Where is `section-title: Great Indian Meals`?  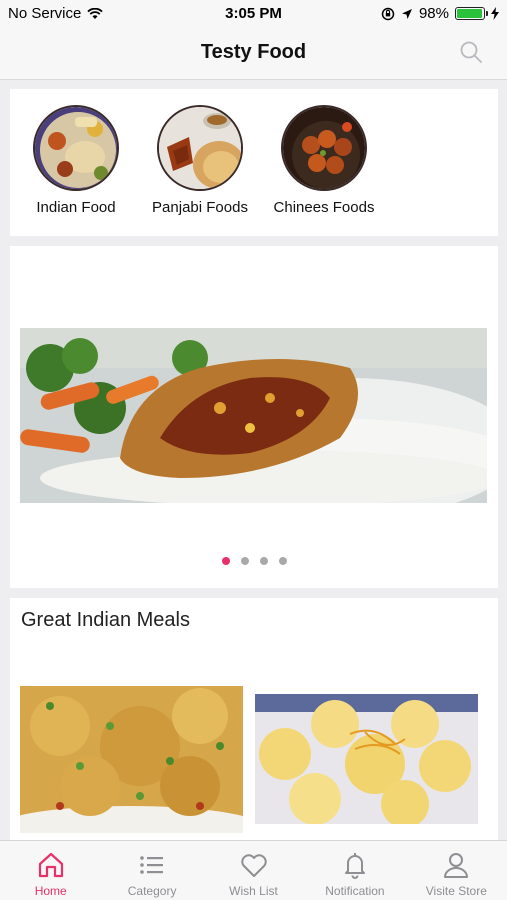 section-title: Great Indian Meals is located at coordinates (105, 620).